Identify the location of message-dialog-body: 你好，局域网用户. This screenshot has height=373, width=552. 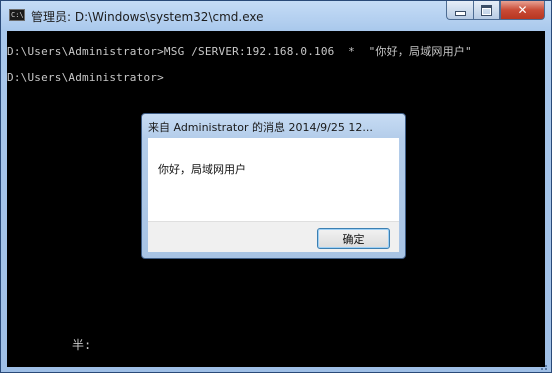
(273, 179).